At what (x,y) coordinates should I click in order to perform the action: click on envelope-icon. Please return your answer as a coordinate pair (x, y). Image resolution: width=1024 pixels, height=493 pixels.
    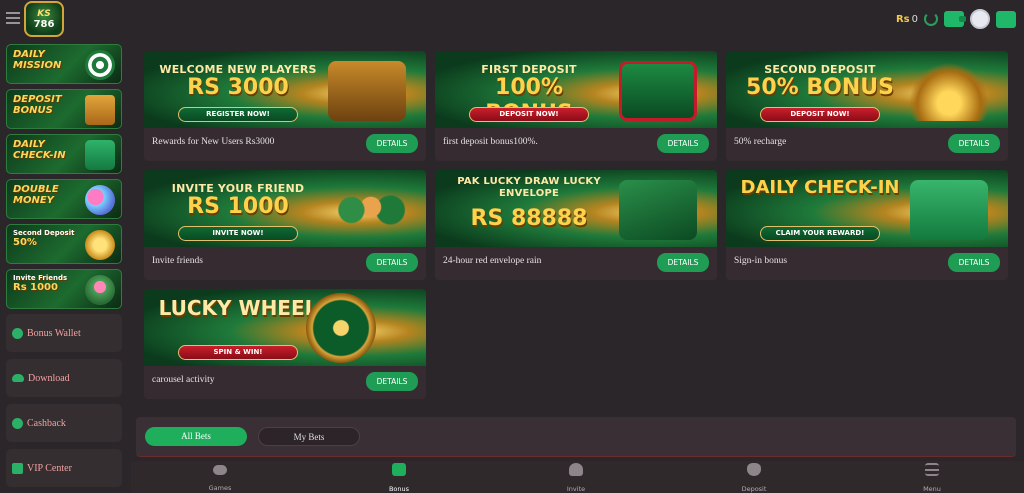
    Looking at the image, I should click on (658, 210).